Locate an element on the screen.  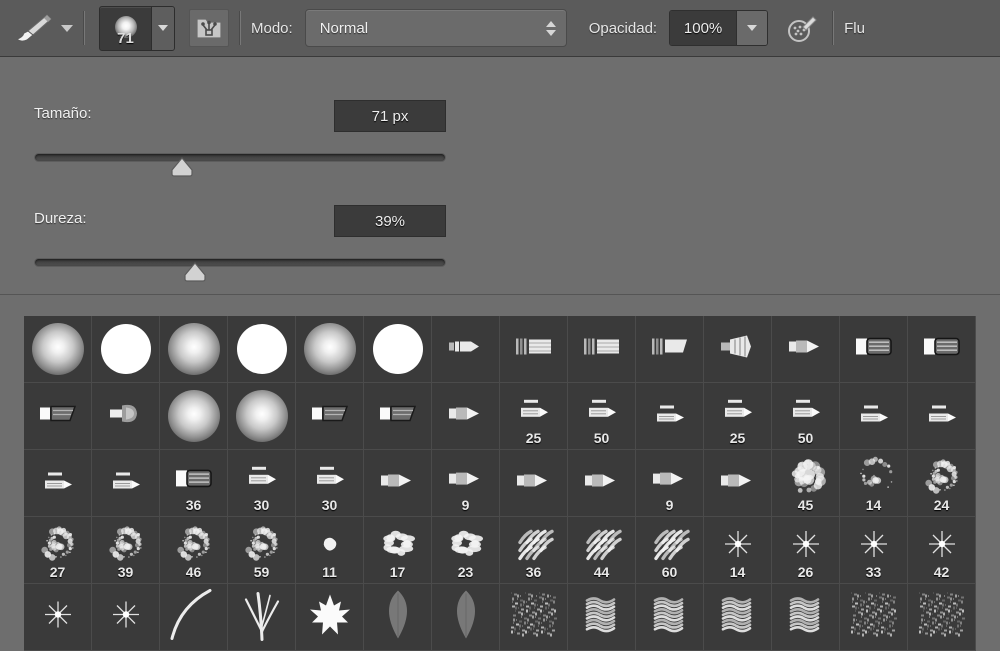
hardness-slider-thumb is located at coordinates (195, 272).